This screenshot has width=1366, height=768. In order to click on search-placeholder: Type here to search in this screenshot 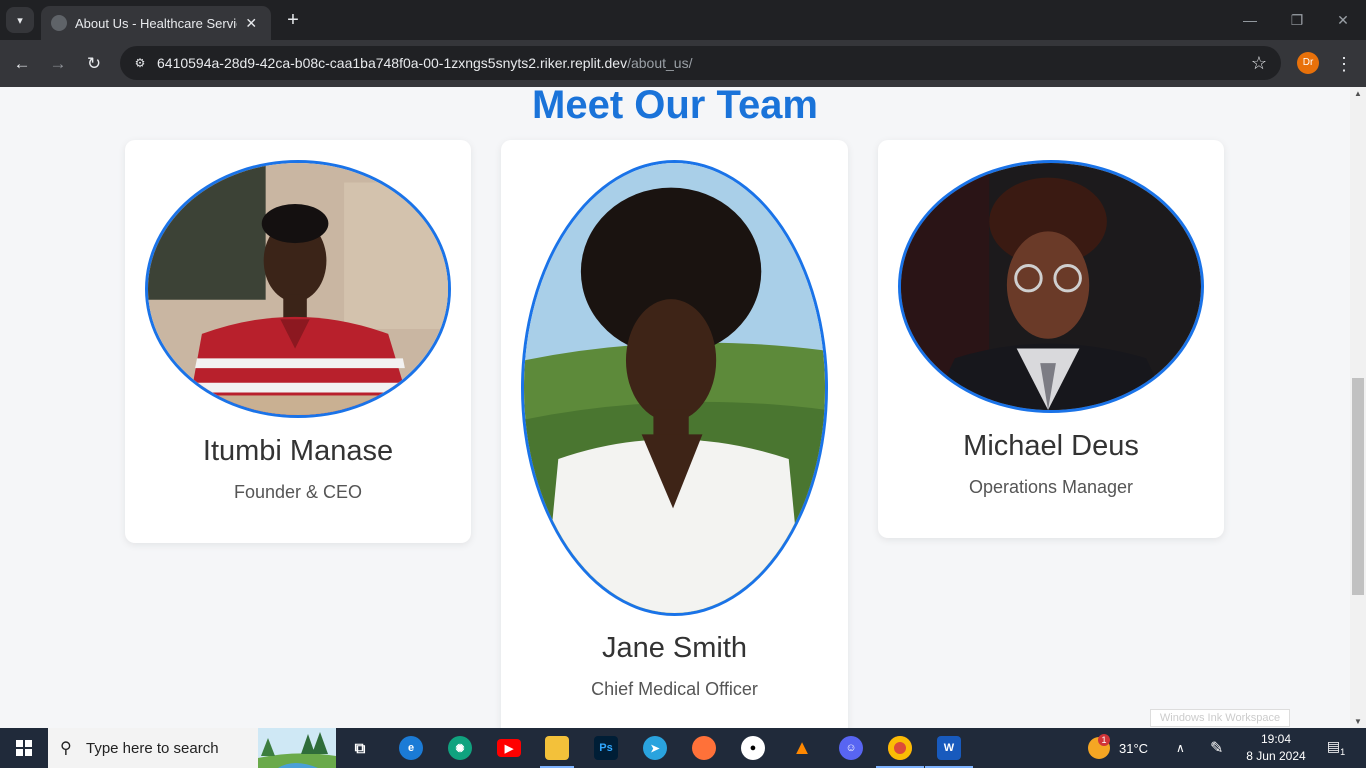, I will do `click(152, 748)`.